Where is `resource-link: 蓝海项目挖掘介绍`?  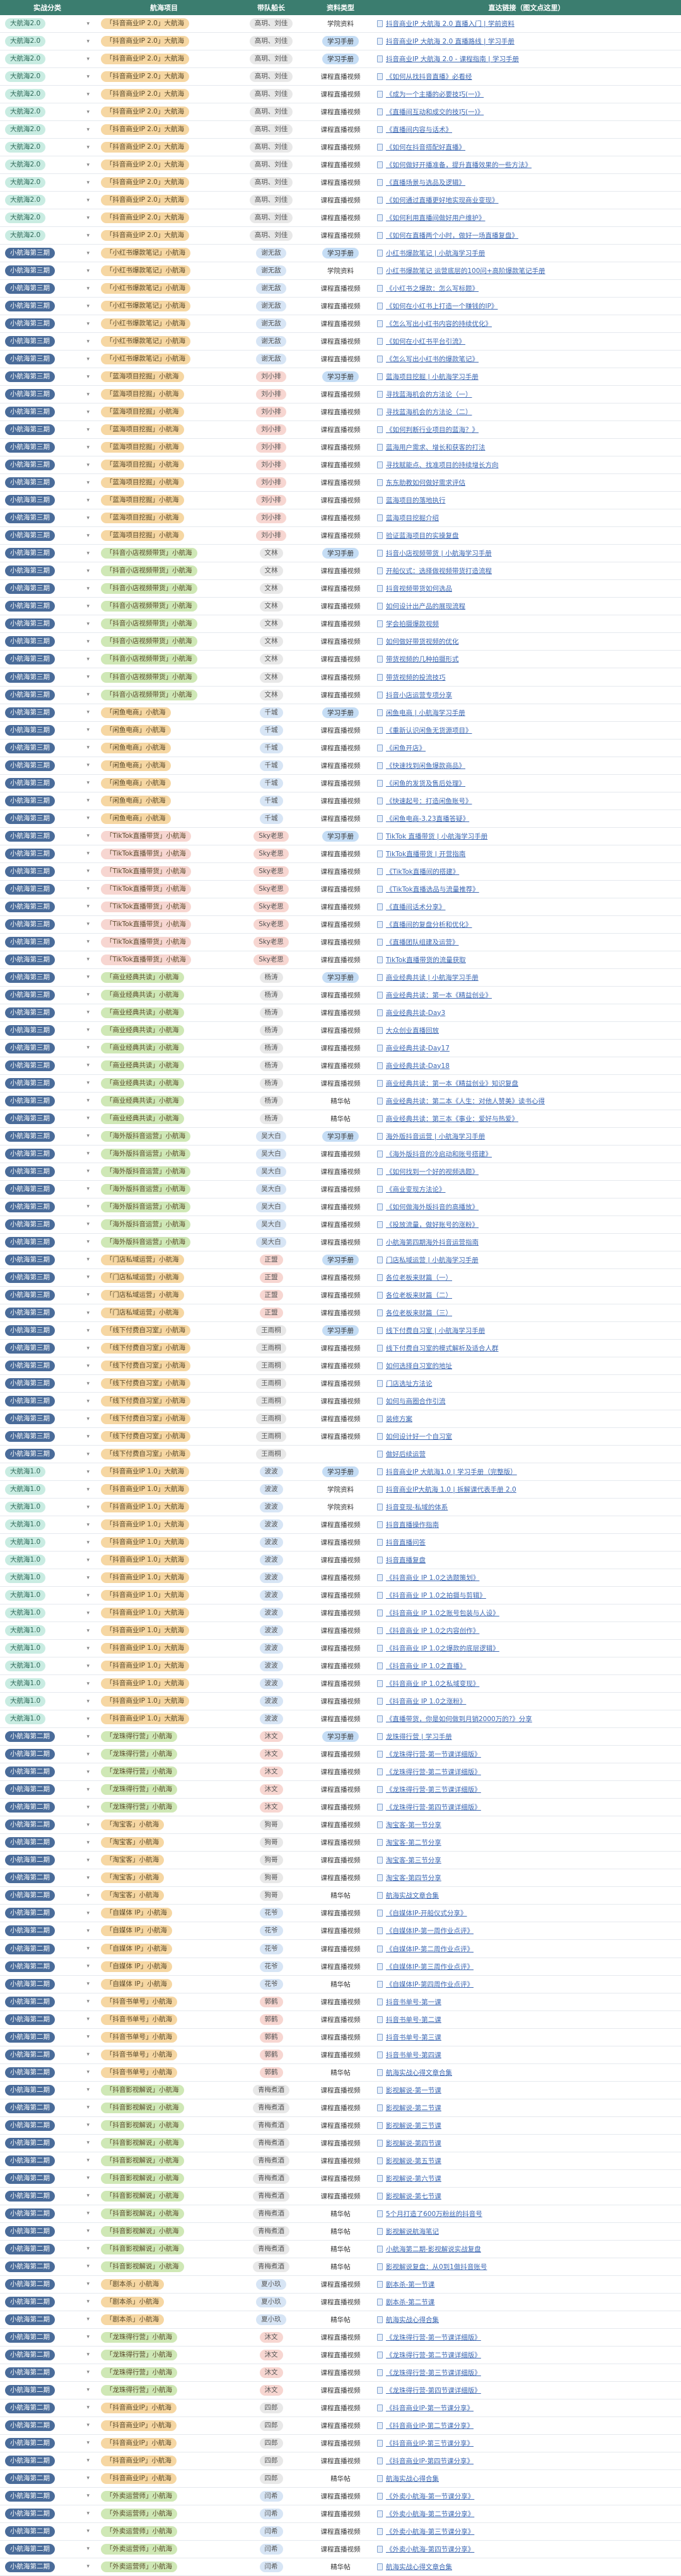
resource-link: 蓝海项目挖掘介绍 is located at coordinates (412, 518).